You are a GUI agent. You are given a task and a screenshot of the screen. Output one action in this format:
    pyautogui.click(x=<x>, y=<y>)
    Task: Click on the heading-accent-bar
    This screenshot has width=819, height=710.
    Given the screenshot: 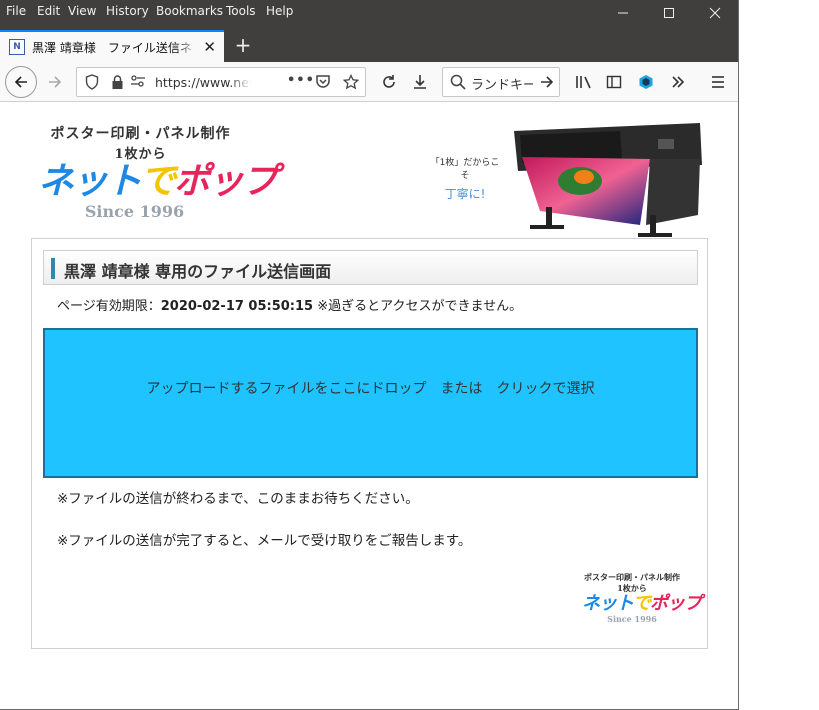 What is the action you would take?
    pyautogui.click(x=53, y=268)
    